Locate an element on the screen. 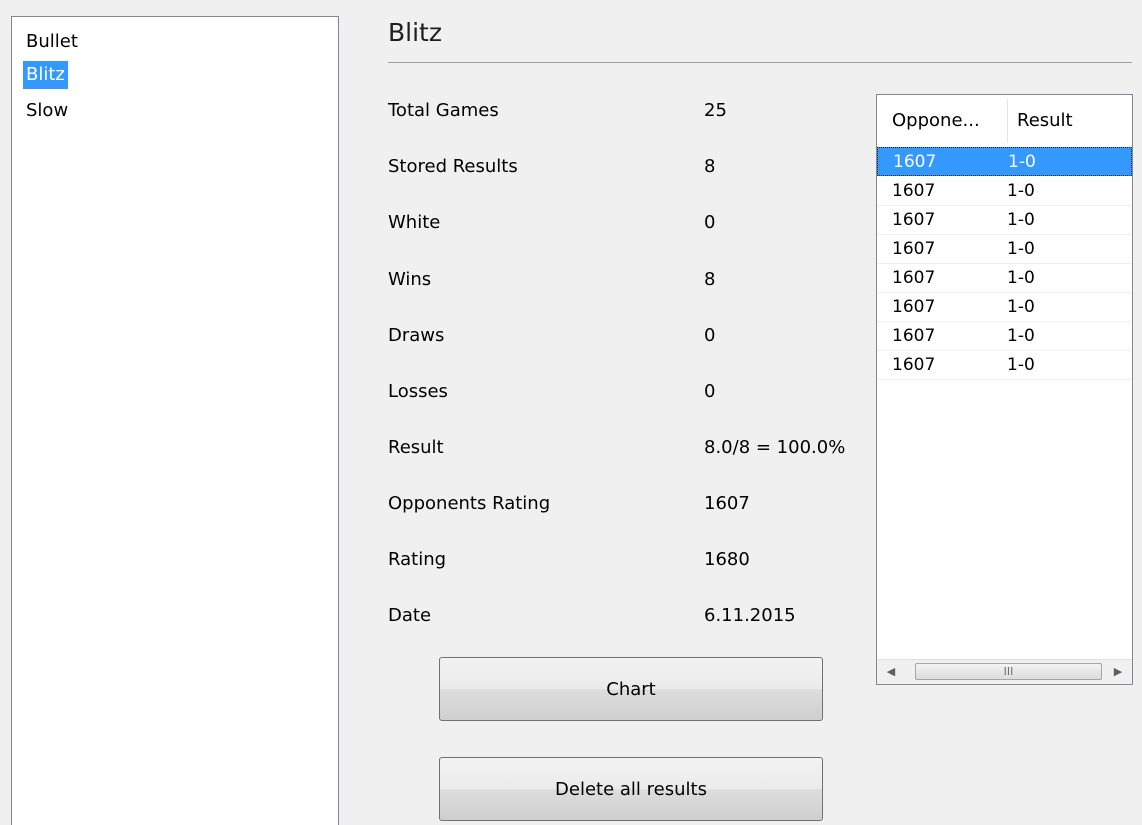 This screenshot has height=825, width=1142. stat-value-opponents-rating: 1607 is located at coordinates (727, 503).